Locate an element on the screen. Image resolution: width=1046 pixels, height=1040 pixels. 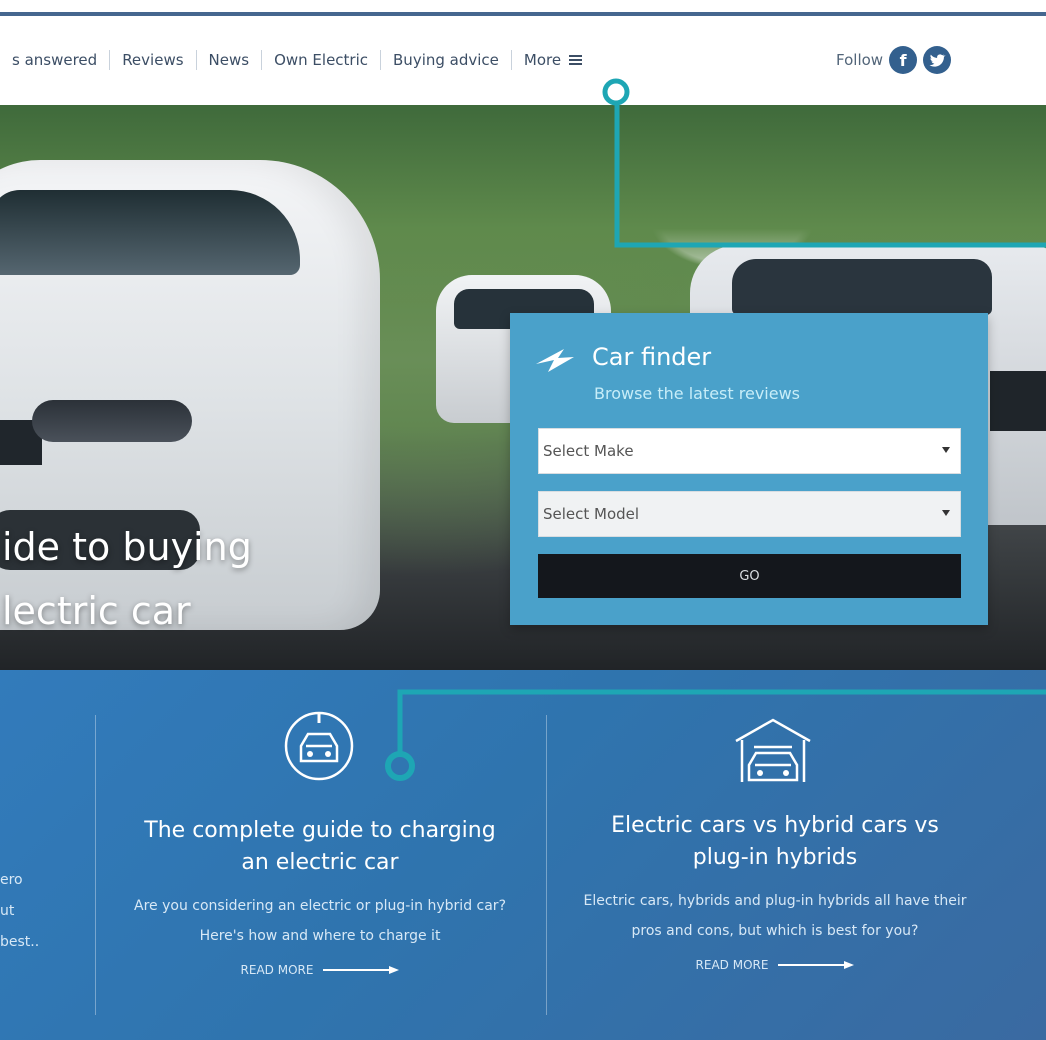
select-model-value: Select Model is located at coordinates (591, 514).